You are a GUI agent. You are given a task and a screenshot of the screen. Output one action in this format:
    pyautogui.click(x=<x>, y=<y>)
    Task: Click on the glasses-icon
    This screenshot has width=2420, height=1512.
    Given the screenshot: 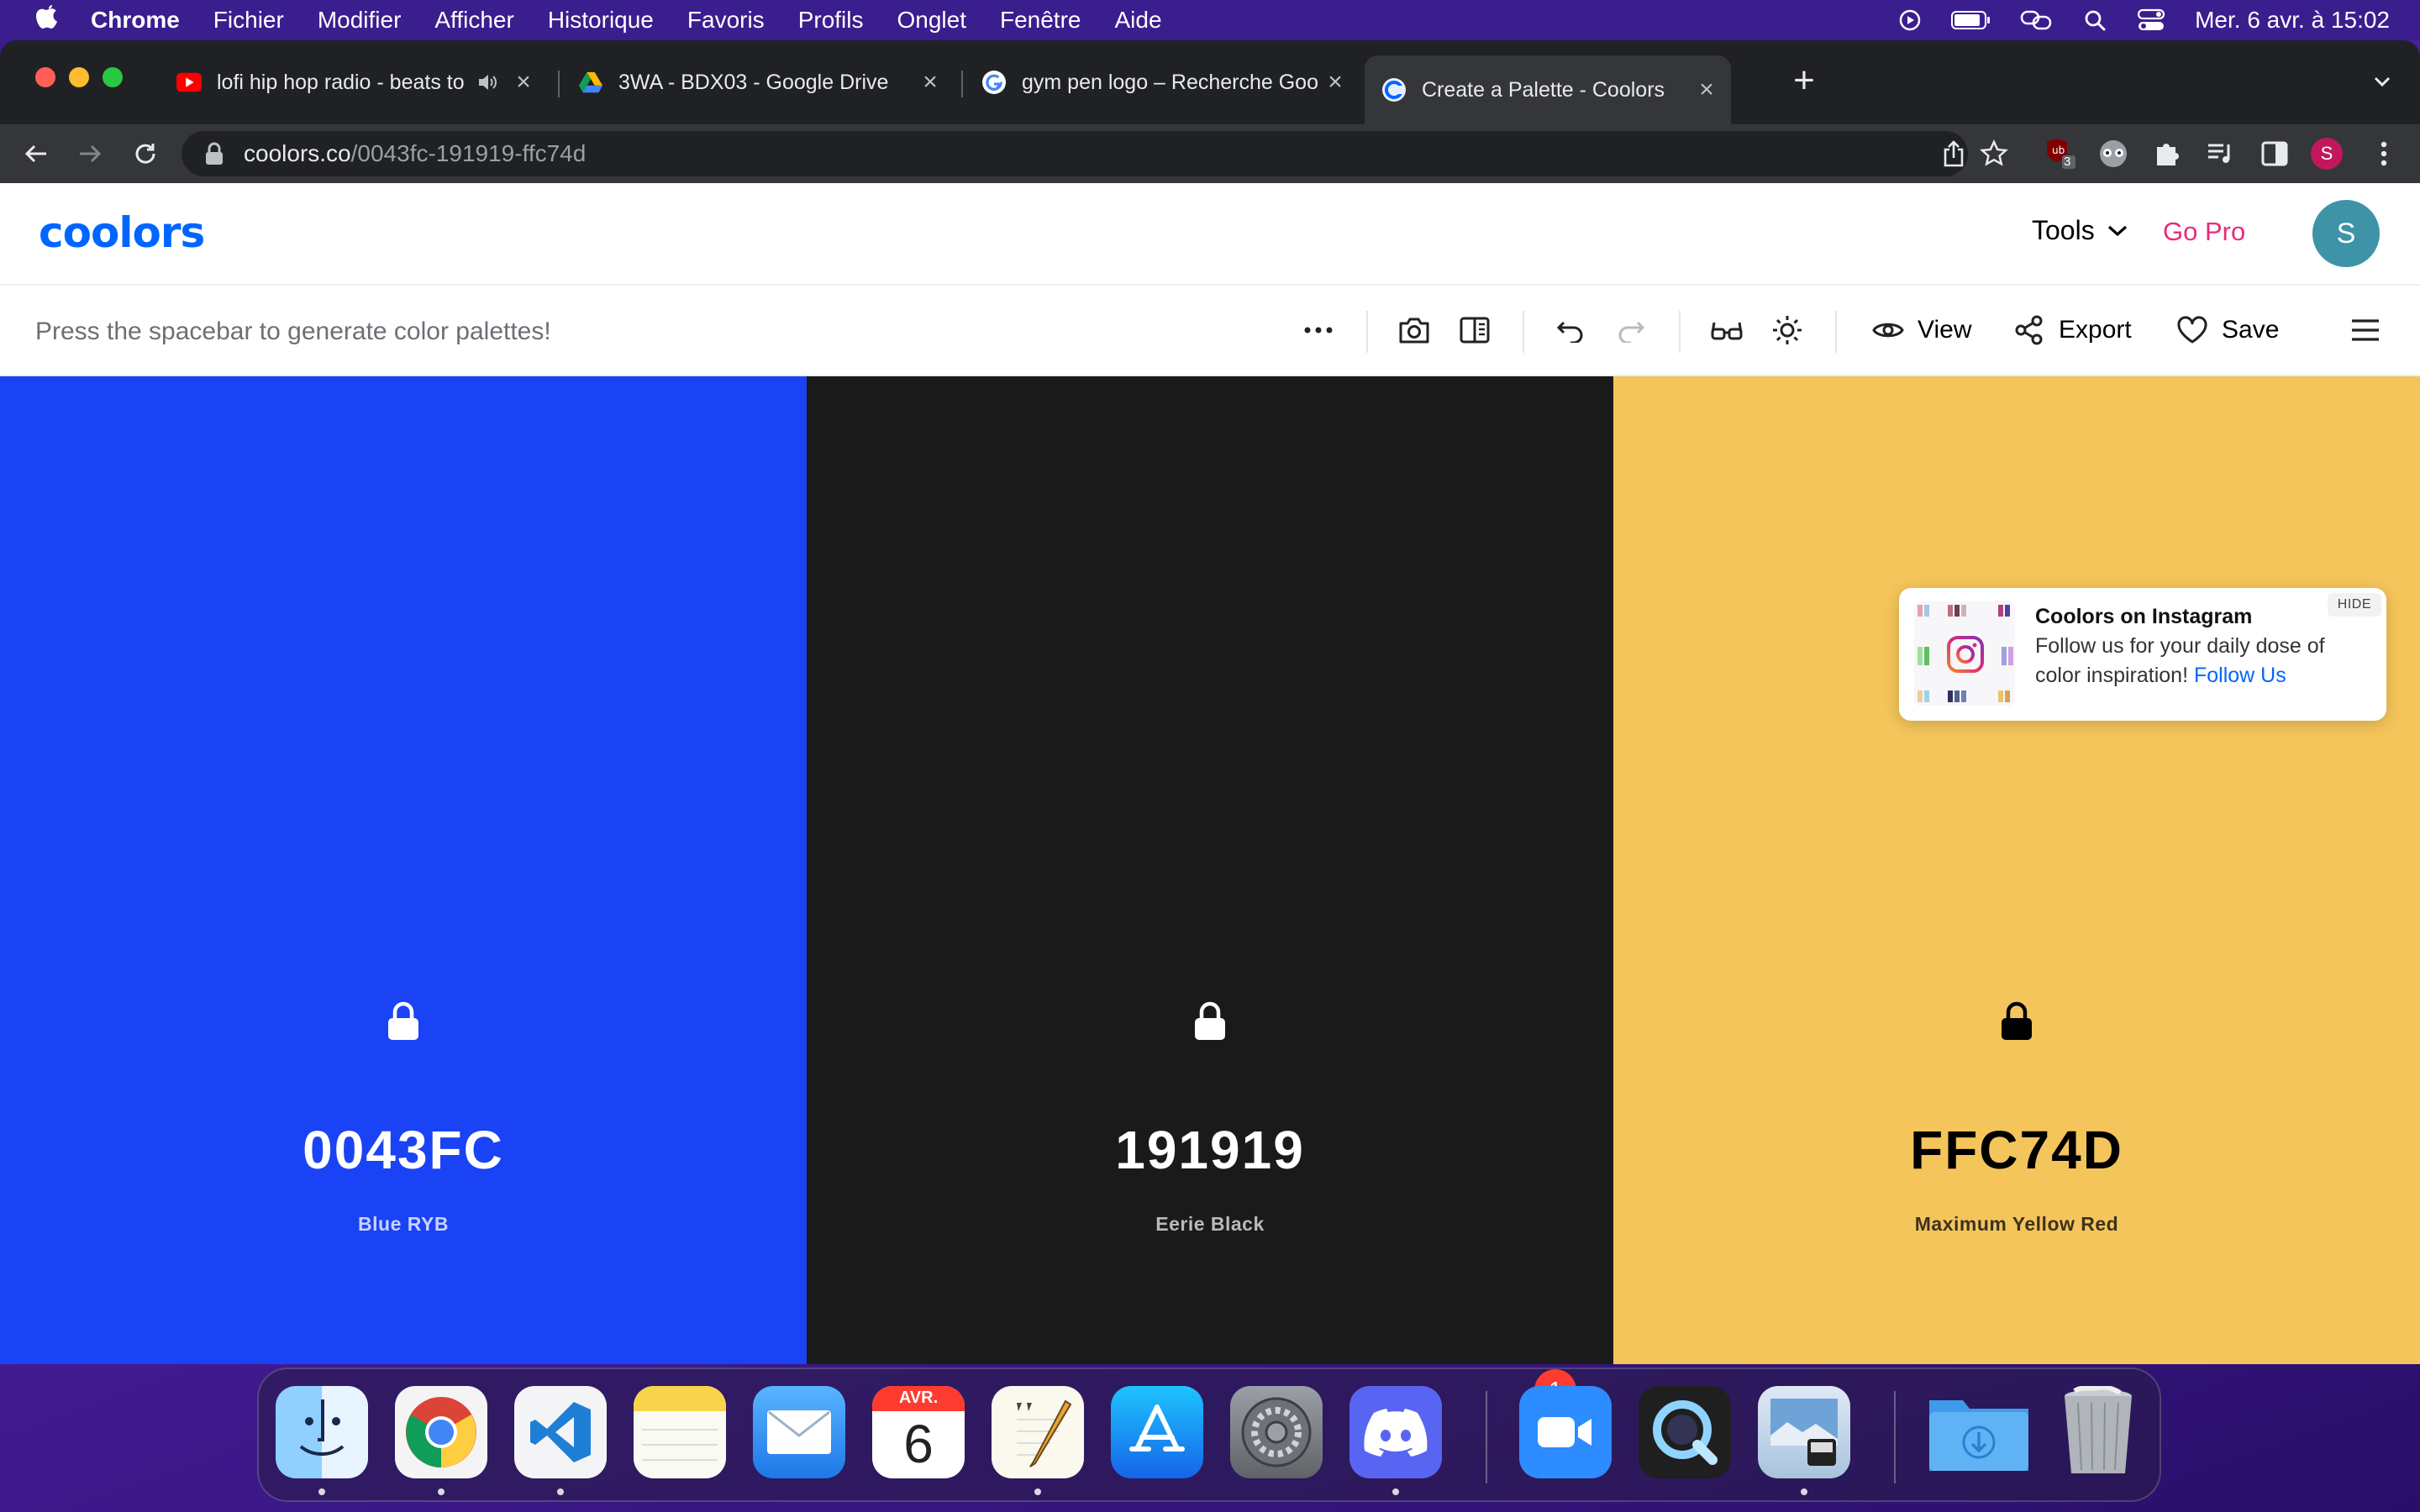 What is the action you would take?
    pyautogui.click(x=1727, y=330)
    